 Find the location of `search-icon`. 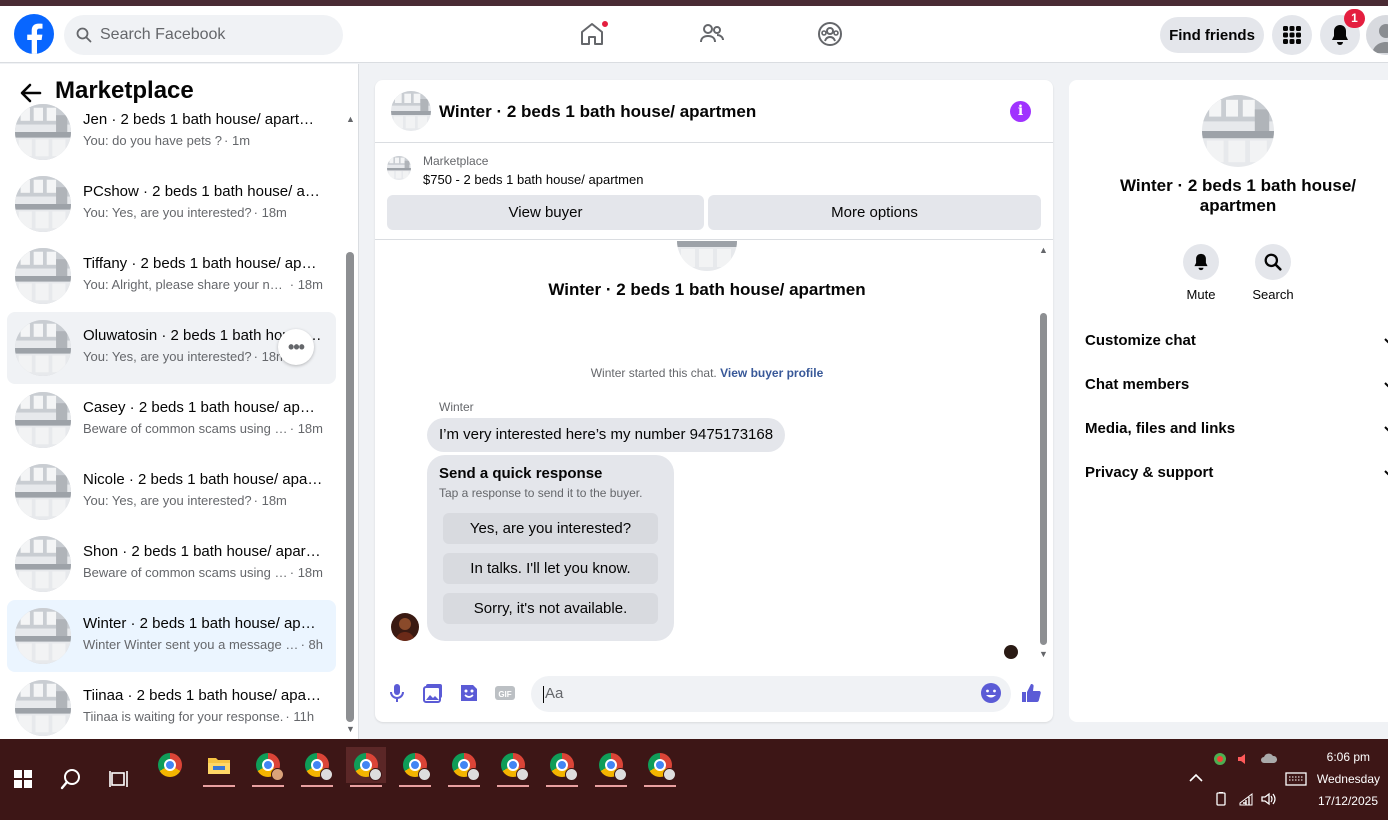

search-icon is located at coordinates (1273, 262).